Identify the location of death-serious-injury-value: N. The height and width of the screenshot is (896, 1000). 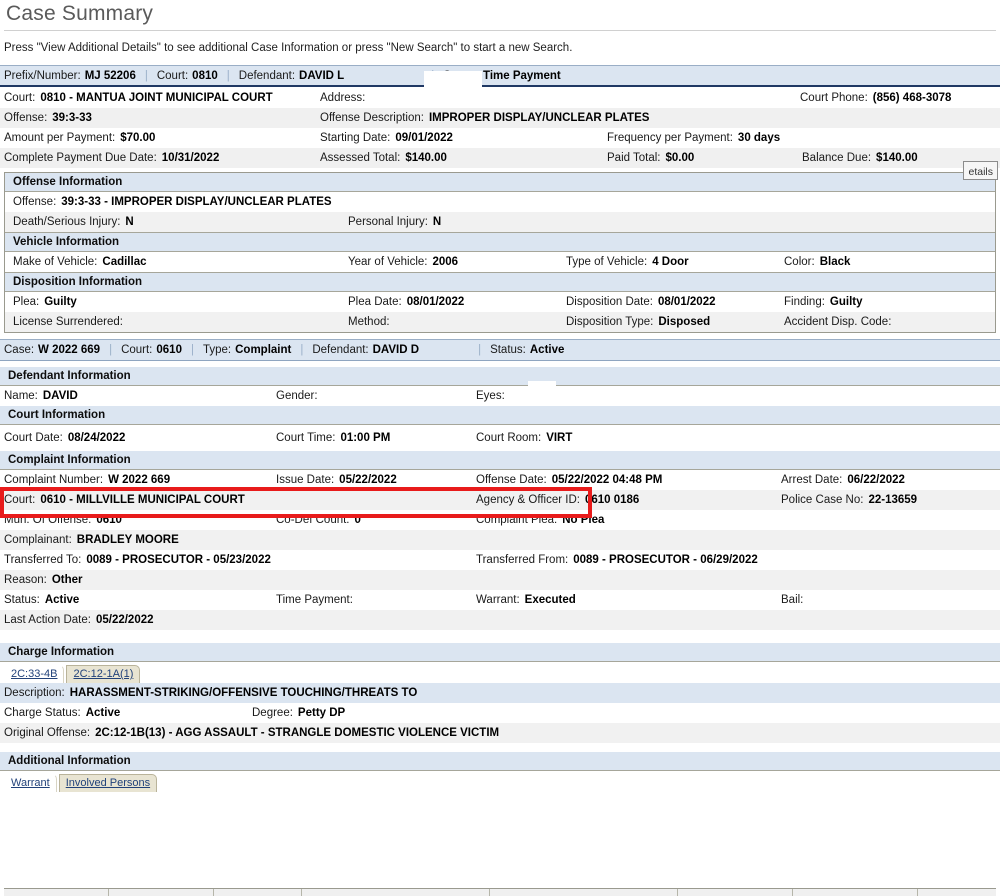
(129, 222).